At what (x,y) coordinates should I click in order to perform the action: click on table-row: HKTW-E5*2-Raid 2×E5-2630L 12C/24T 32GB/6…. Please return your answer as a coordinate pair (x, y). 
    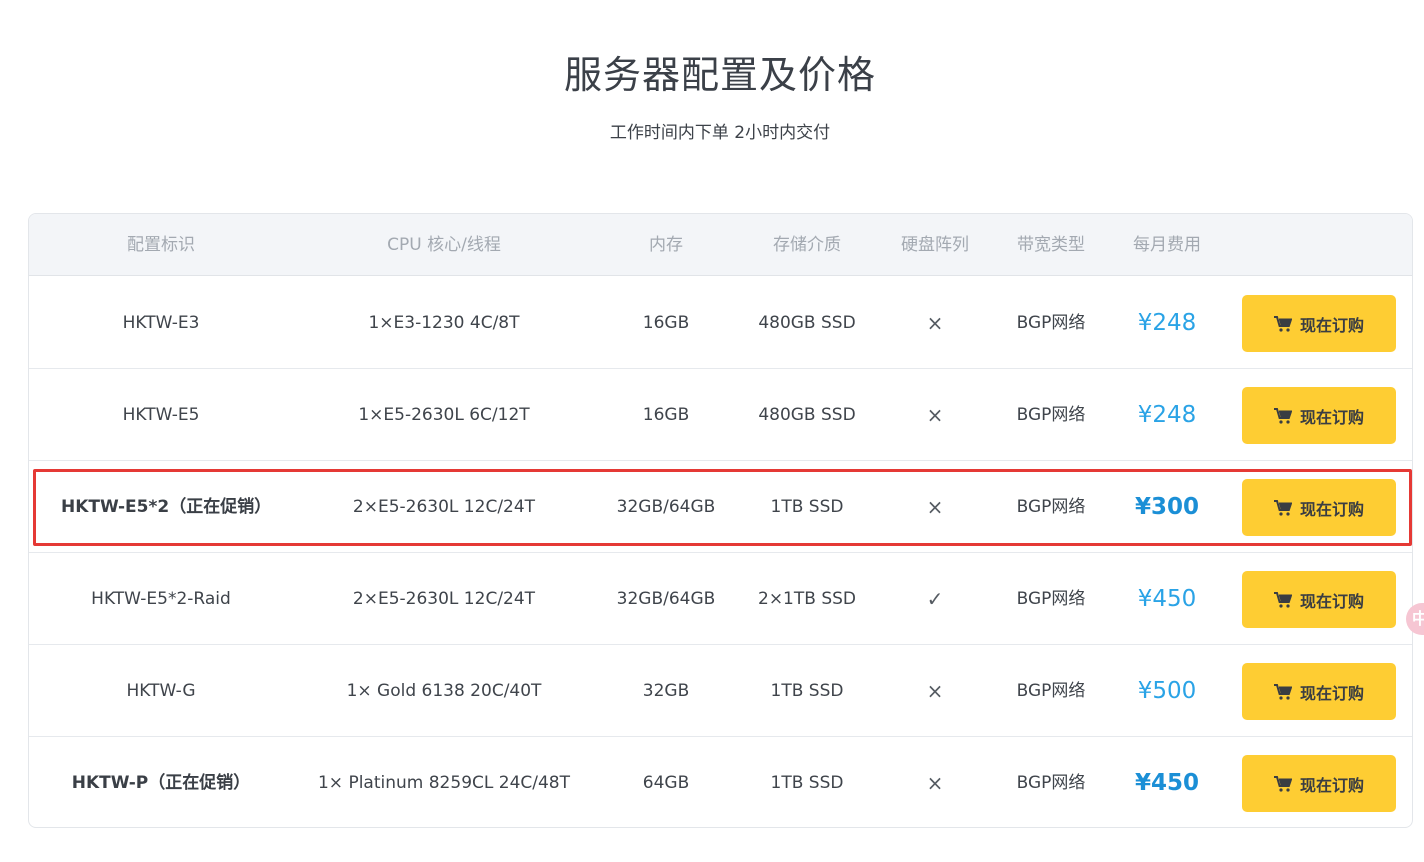
    Looking at the image, I should click on (720, 599).